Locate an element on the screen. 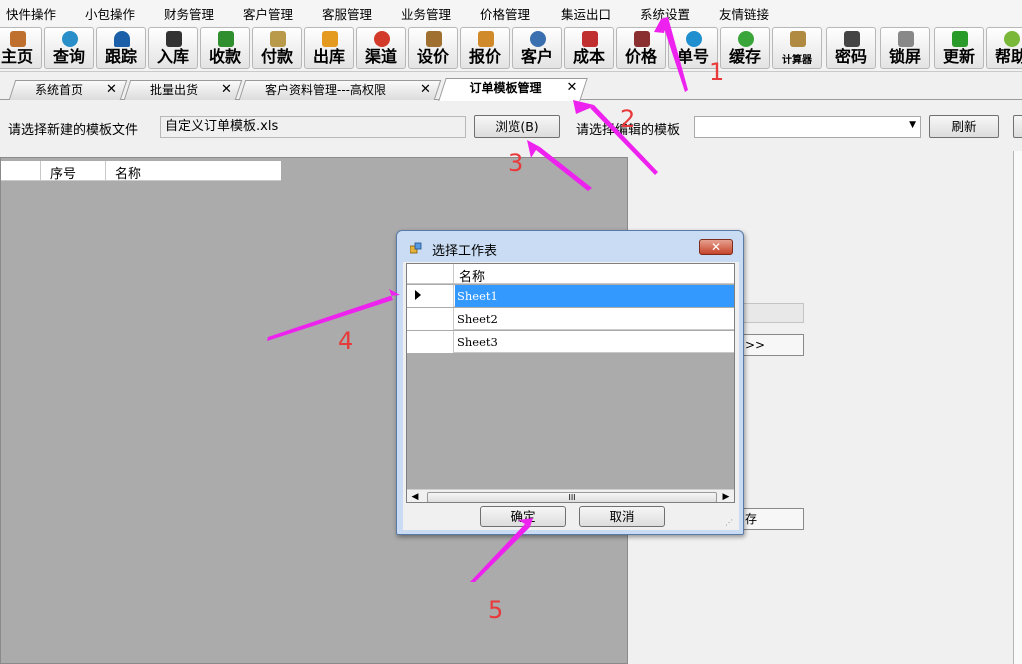 The width and height of the screenshot is (1022, 664). outbound-button: 出库 is located at coordinates (329, 48).